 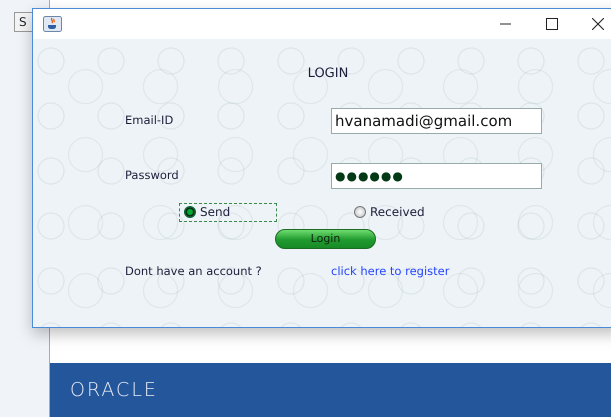 What do you see at coordinates (552, 24) in the screenshot?
I see `maximize-icon` at bounding box center [552, 24].